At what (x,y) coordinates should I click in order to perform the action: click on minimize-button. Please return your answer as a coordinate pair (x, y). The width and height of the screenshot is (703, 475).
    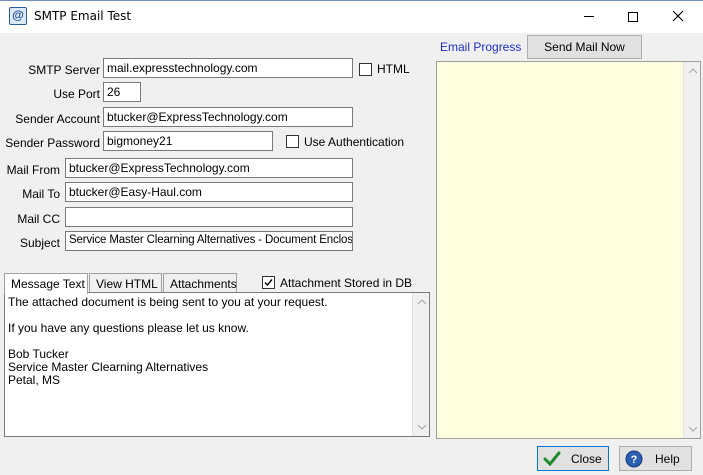
    Looking at the image, I should click on (588, 16).